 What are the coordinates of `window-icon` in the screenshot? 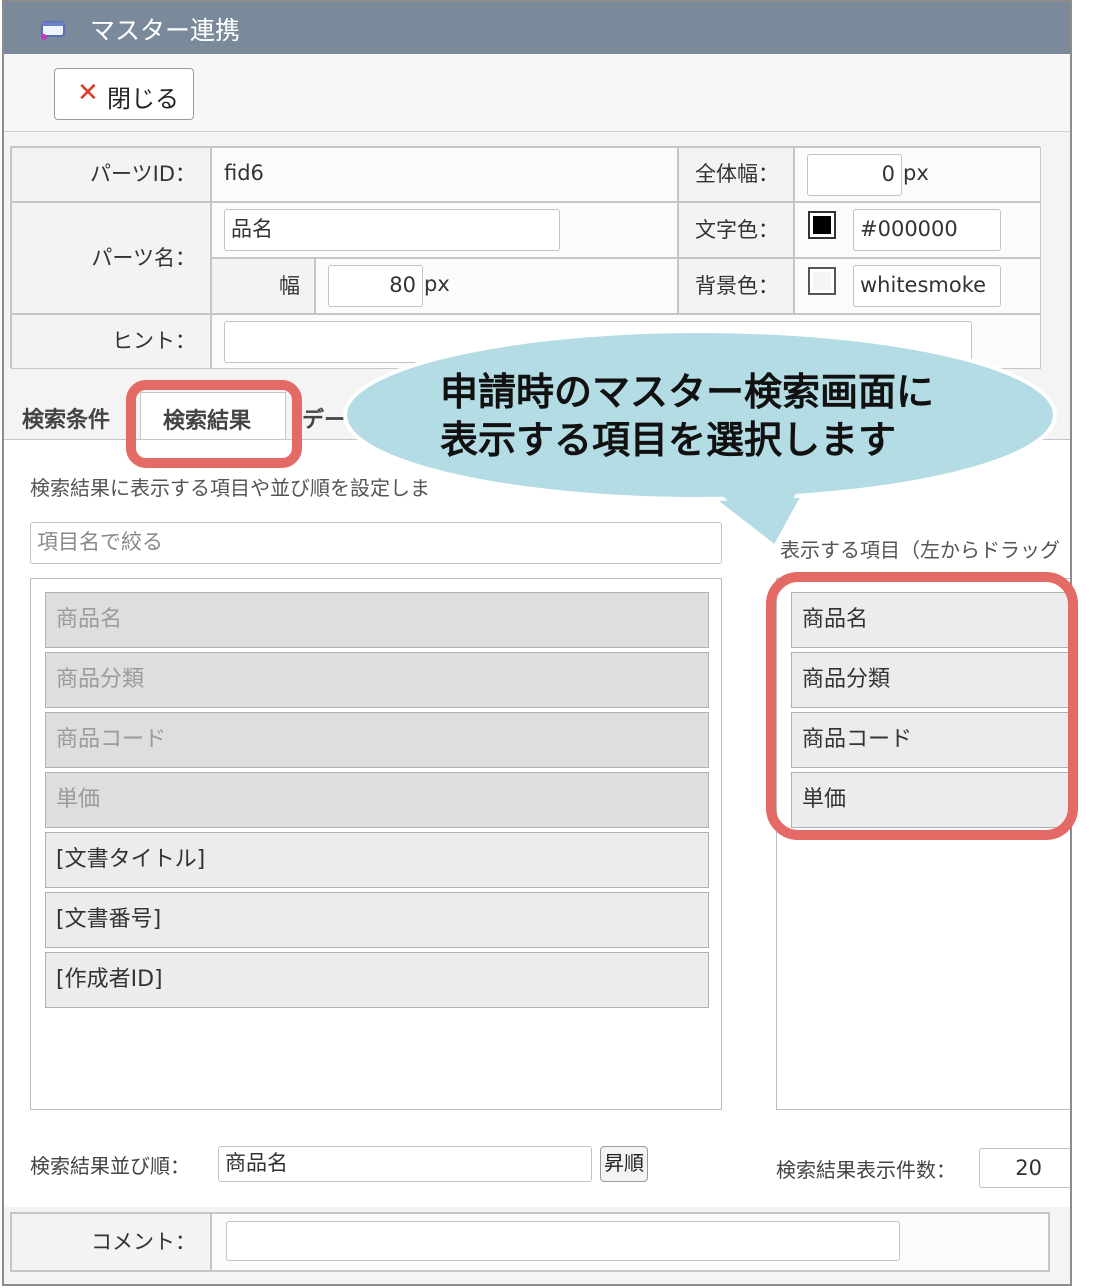 It's located at (53, 32).